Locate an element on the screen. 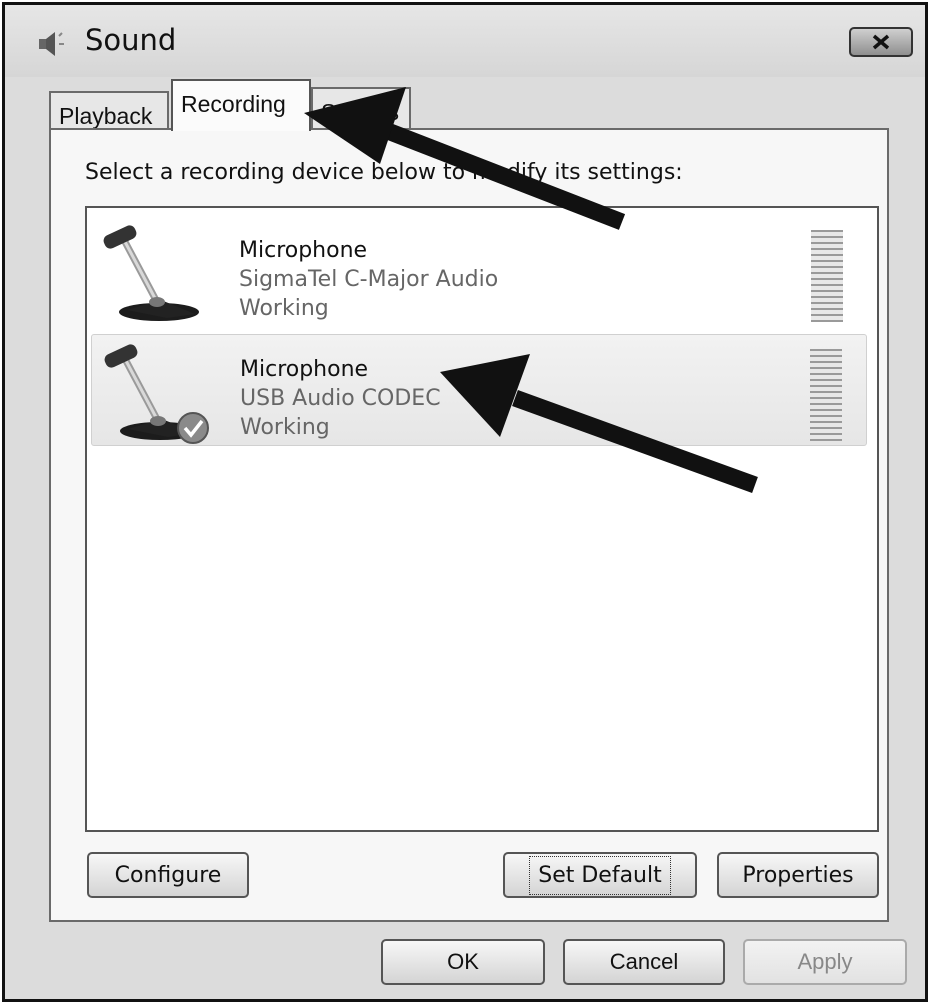  speaker-icon is located at coordinates (51, 44).